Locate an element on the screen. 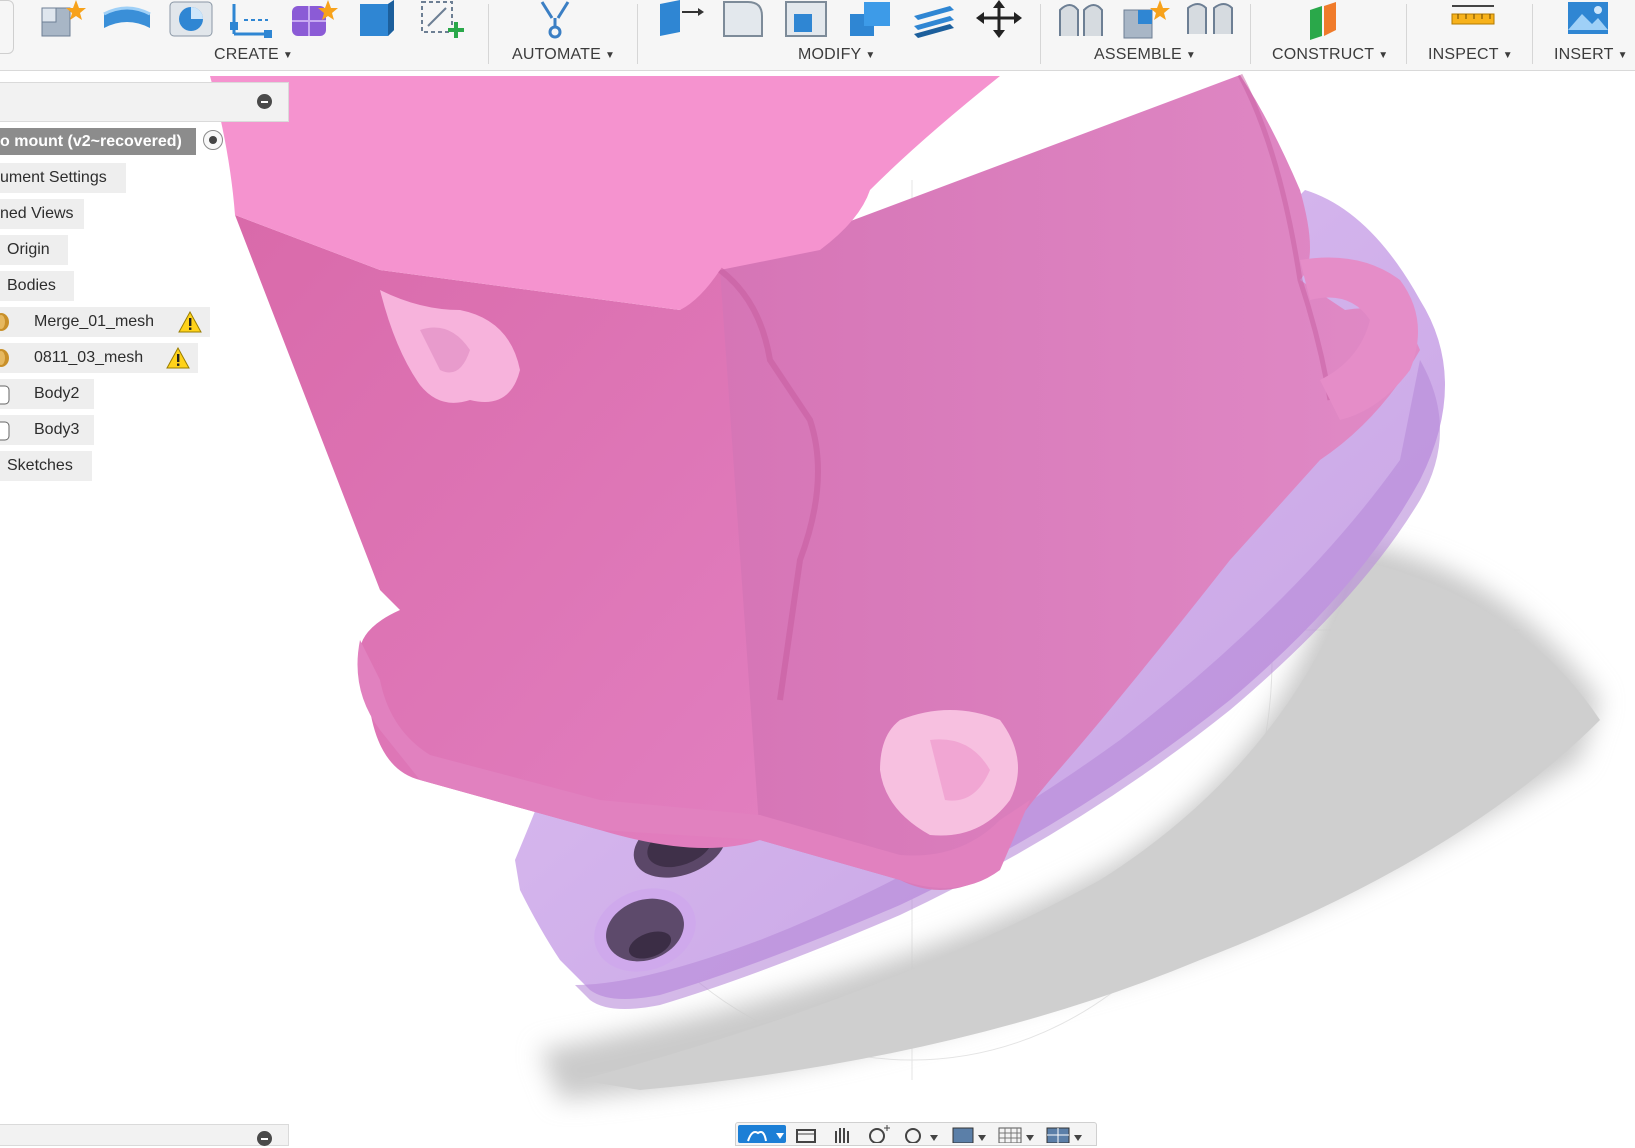 Image resolution: width=1635 pixels, height=1148 pixels. new-component-assemble-icon is located at coordinates (1145, 20).